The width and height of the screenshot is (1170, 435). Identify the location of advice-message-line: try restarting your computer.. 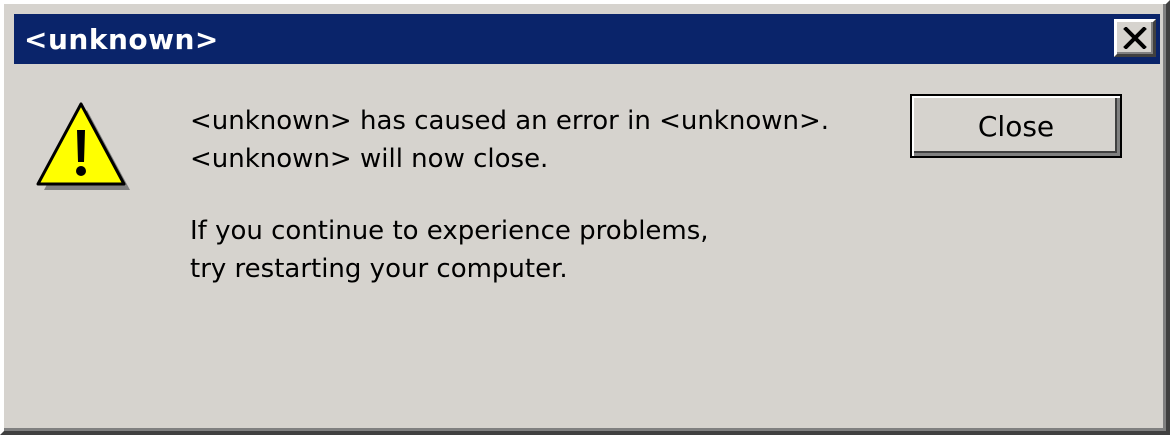
(379, 269).